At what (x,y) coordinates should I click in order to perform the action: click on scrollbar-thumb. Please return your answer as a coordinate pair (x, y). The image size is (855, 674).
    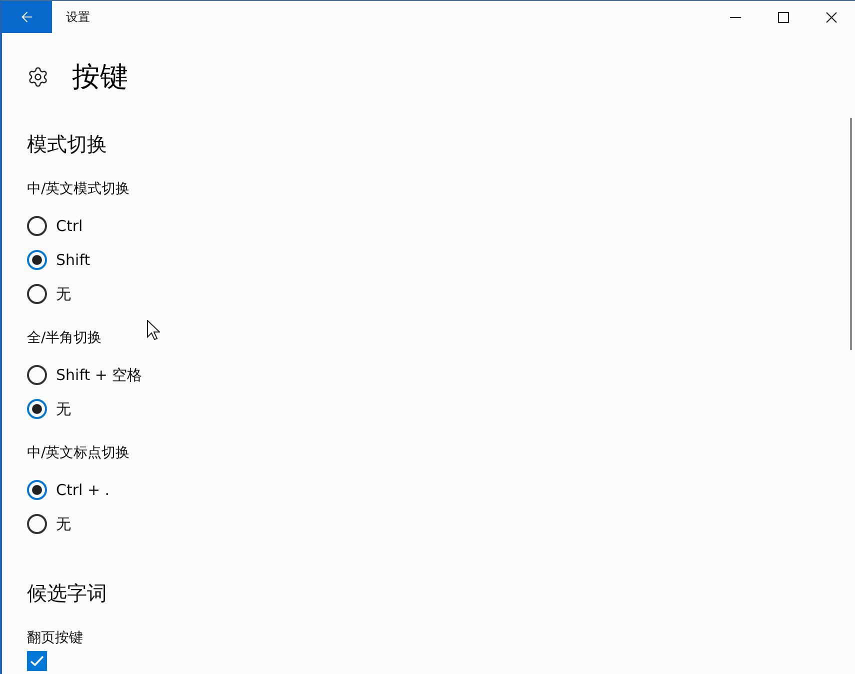
    Looking at the image, I should click on (851, 234).